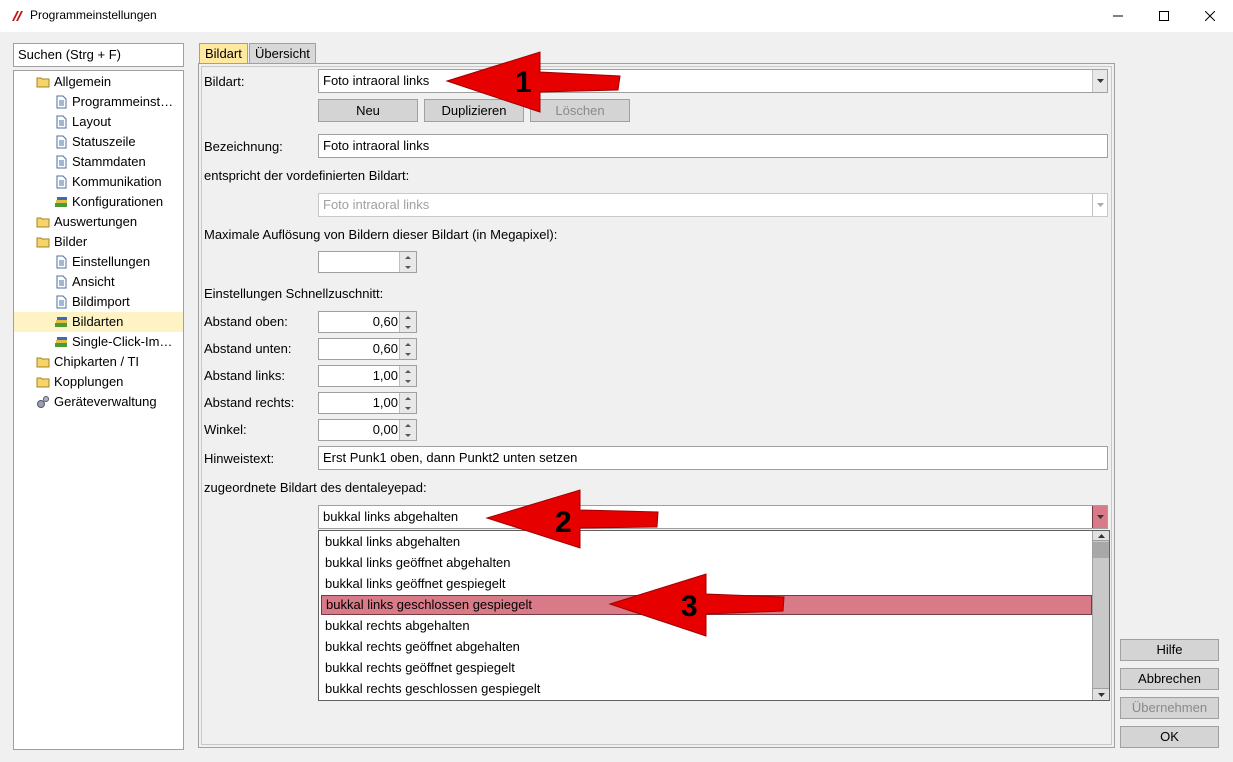 The image size is (1233, 762). I want to click on annotation-number-3: 3, so click(689, 606).